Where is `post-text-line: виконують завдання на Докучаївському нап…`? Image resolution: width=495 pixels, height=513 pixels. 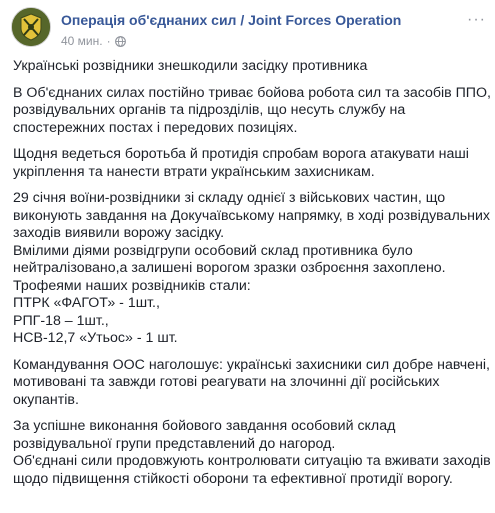
post-text-line: виконують завдання на Докучаївському нап… is located at coordinates (251, 215).